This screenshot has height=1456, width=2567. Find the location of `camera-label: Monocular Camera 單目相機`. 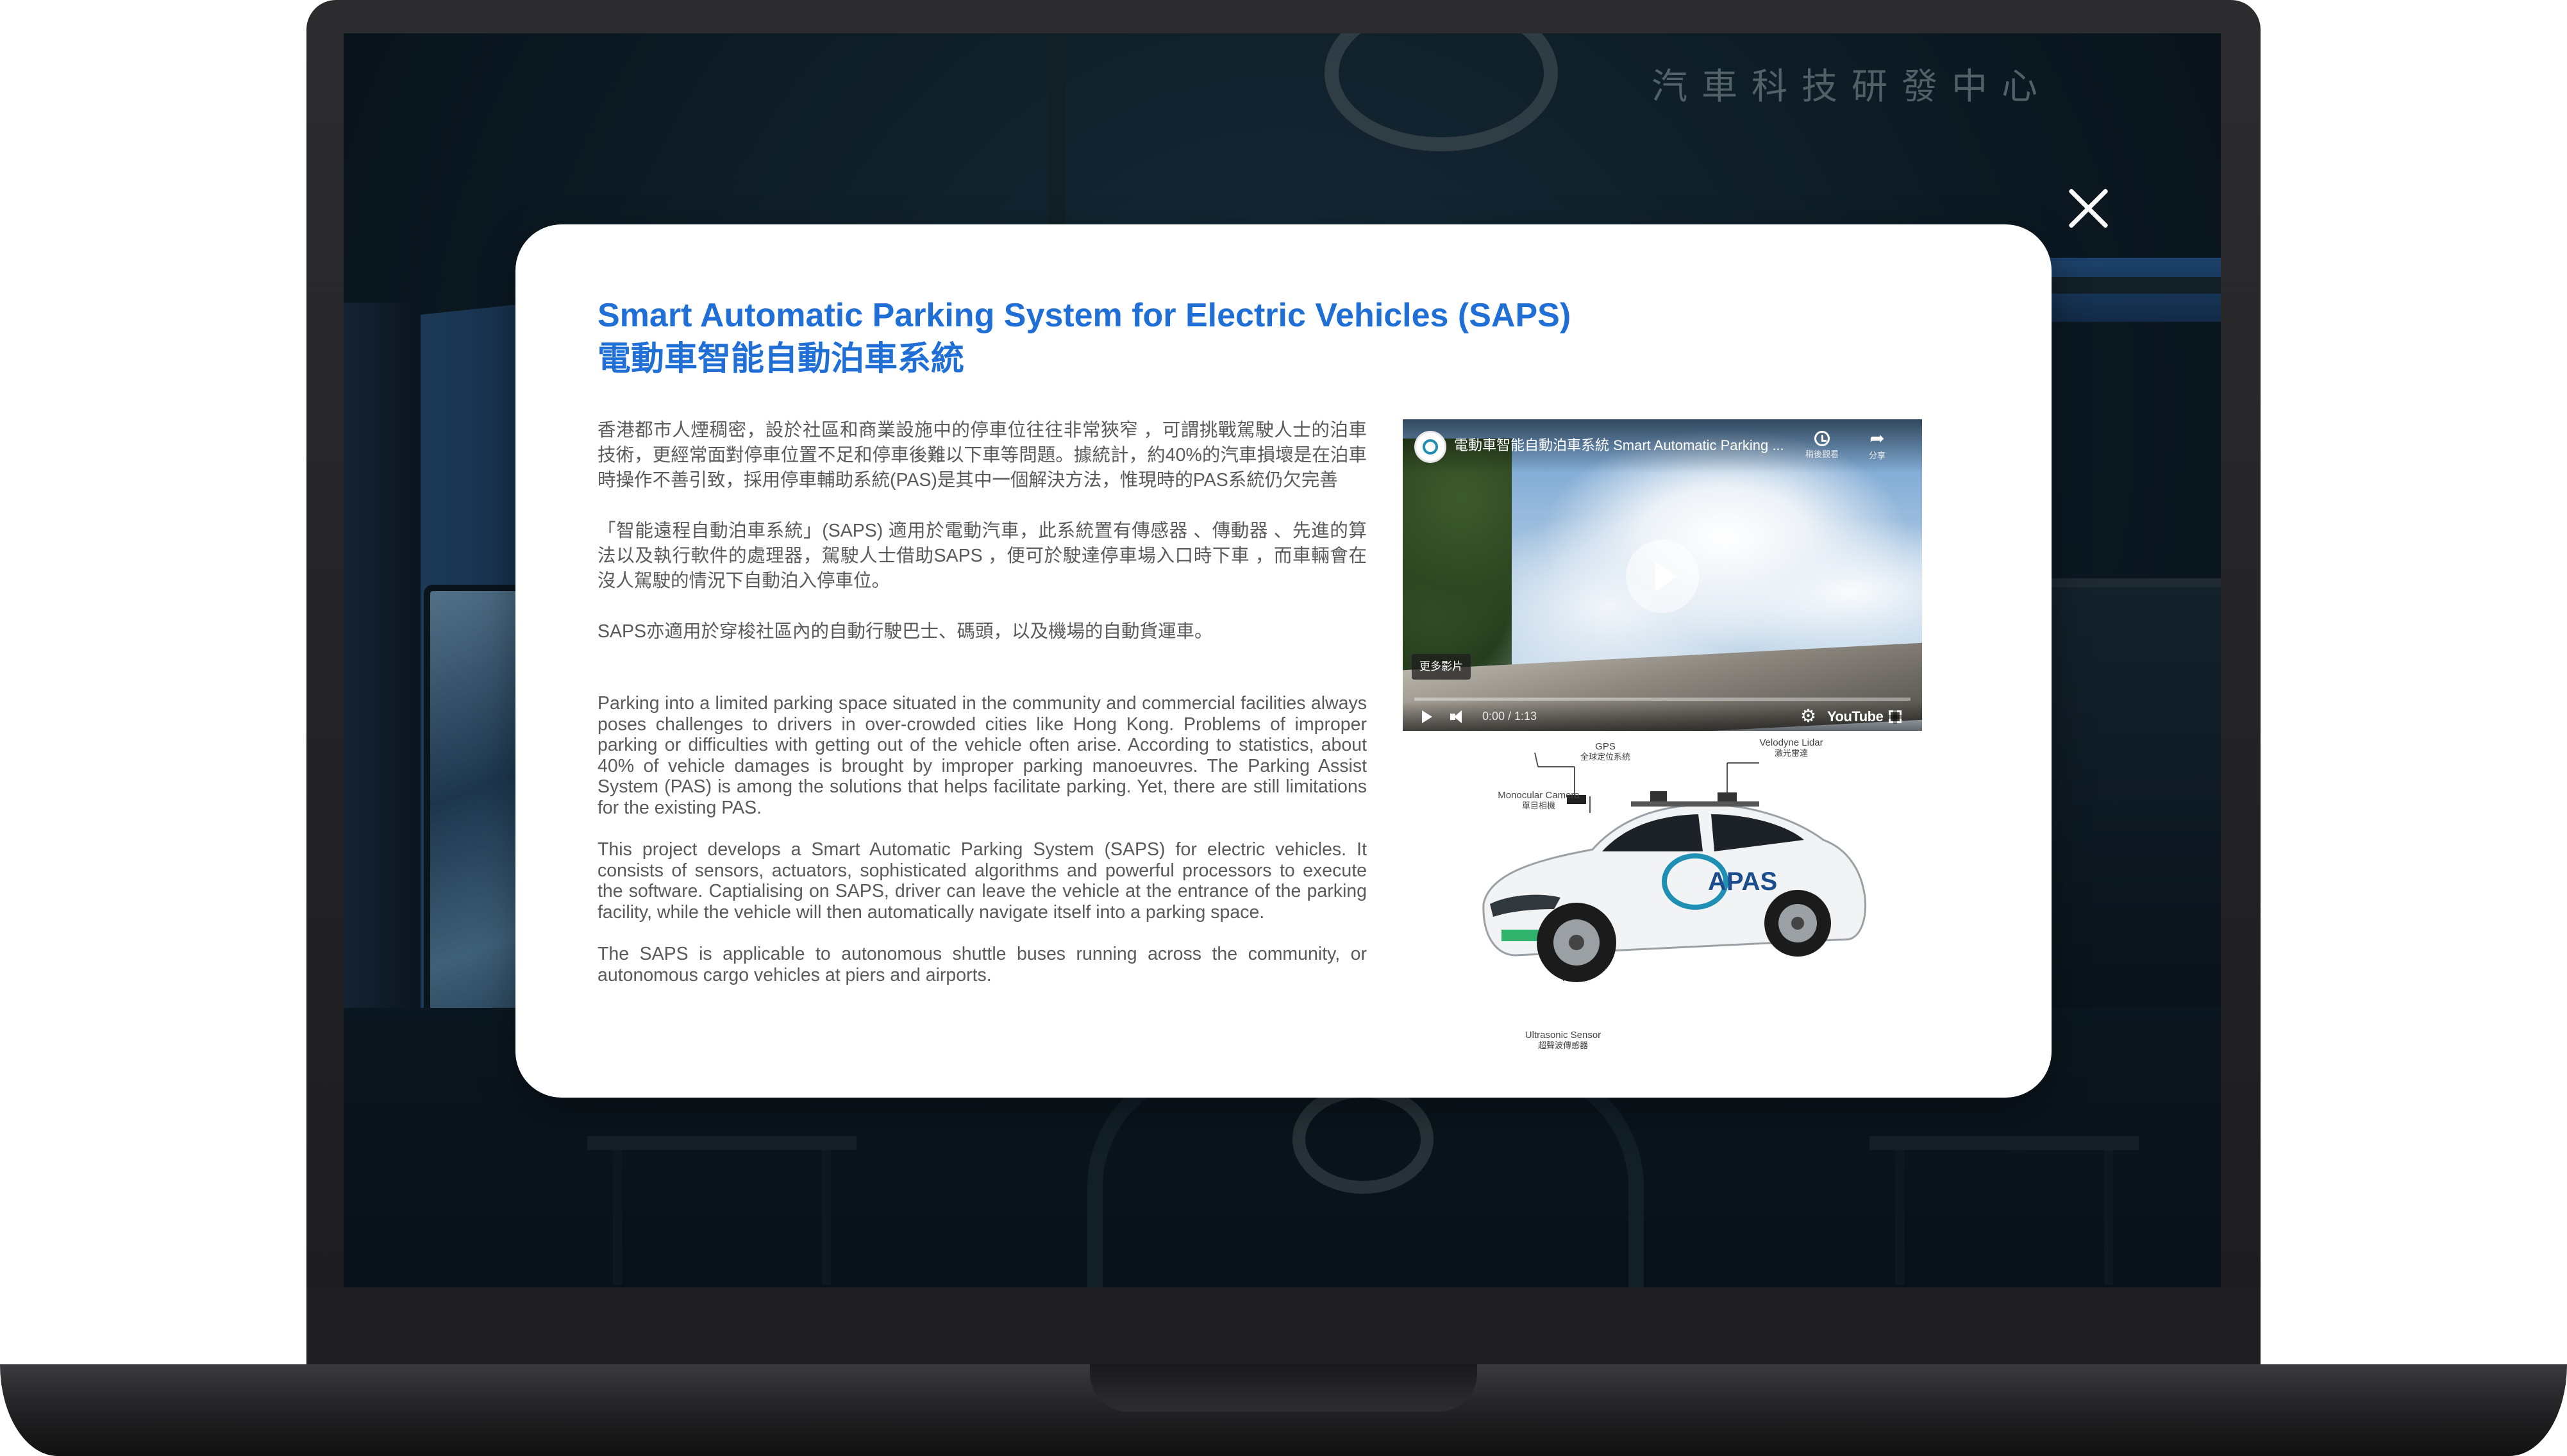

camera-label: Monocular Camera 單目相機 is located at coordinates (1538, 800).